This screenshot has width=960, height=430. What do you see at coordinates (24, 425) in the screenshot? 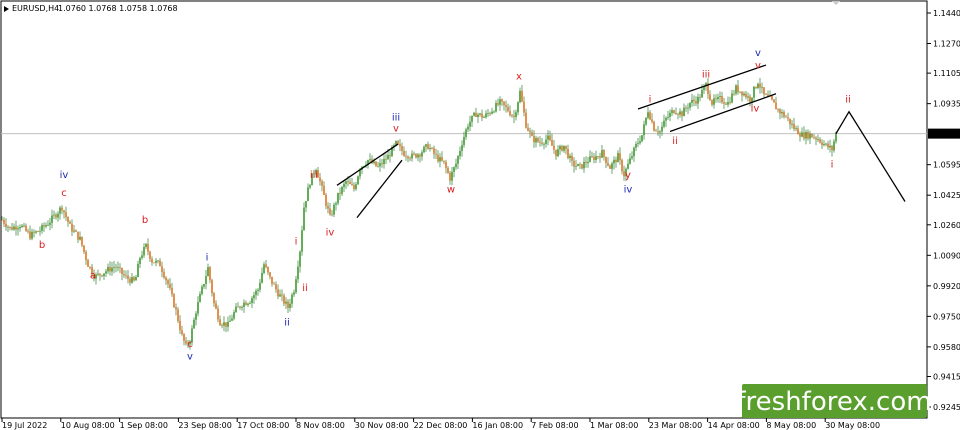
I see `time-tick-label: 19 Jul 2022` at bounding box center [24, 425].